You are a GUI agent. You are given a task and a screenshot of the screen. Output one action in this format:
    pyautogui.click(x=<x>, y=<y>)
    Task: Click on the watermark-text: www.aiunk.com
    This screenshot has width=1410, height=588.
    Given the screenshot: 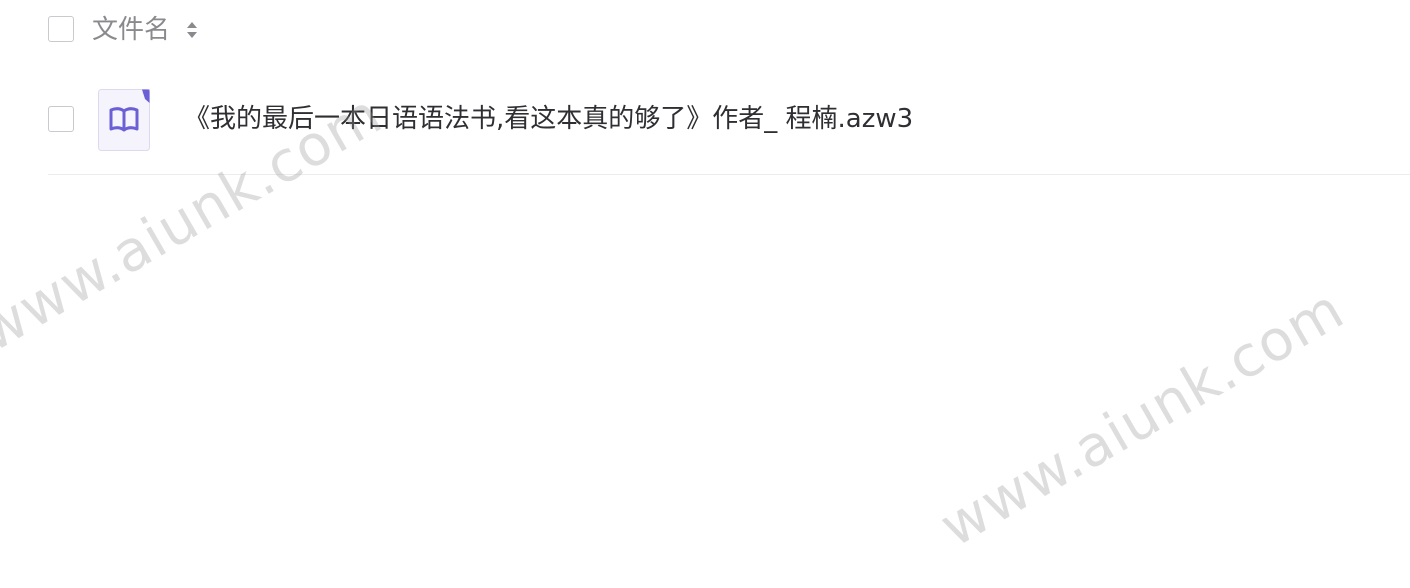 What is the action you would take?
    pyautogui.click(x=1142, y=418)
    